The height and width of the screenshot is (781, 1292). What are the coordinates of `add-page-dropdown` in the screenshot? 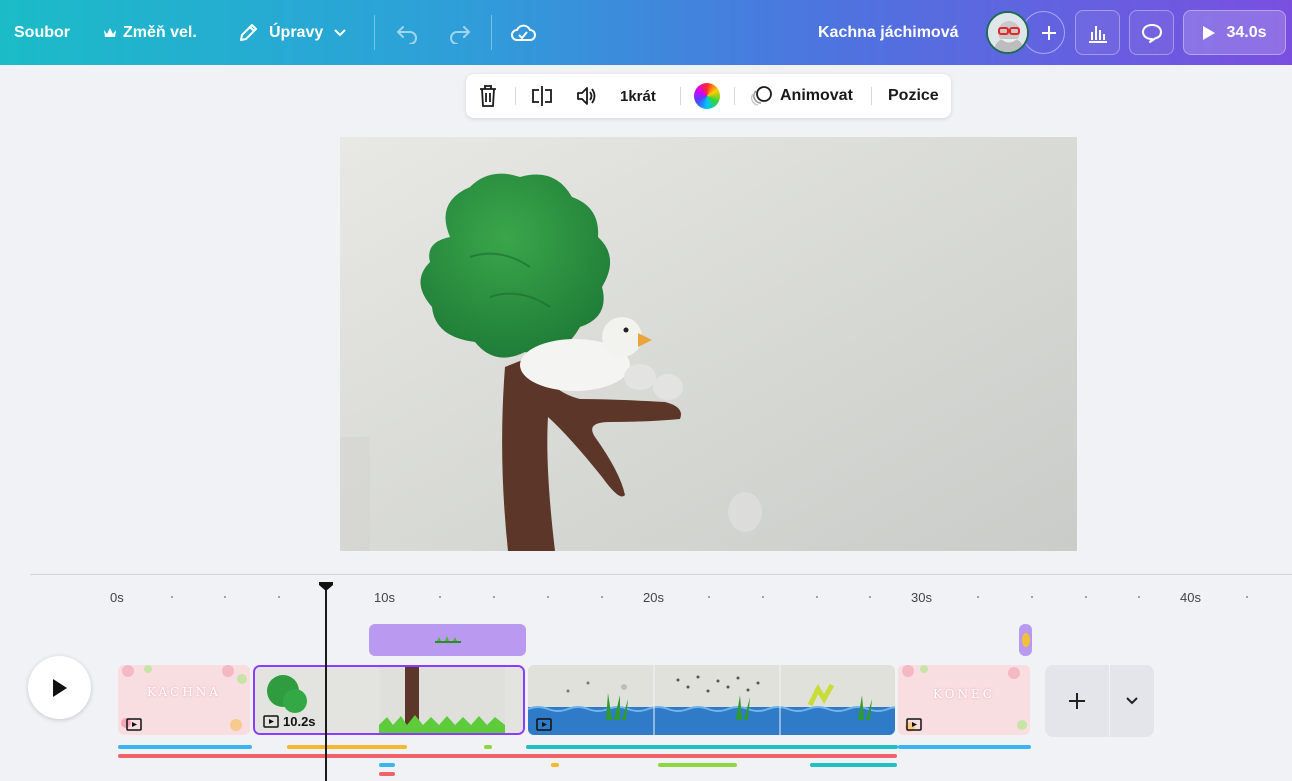 It's located at (1132, 701).